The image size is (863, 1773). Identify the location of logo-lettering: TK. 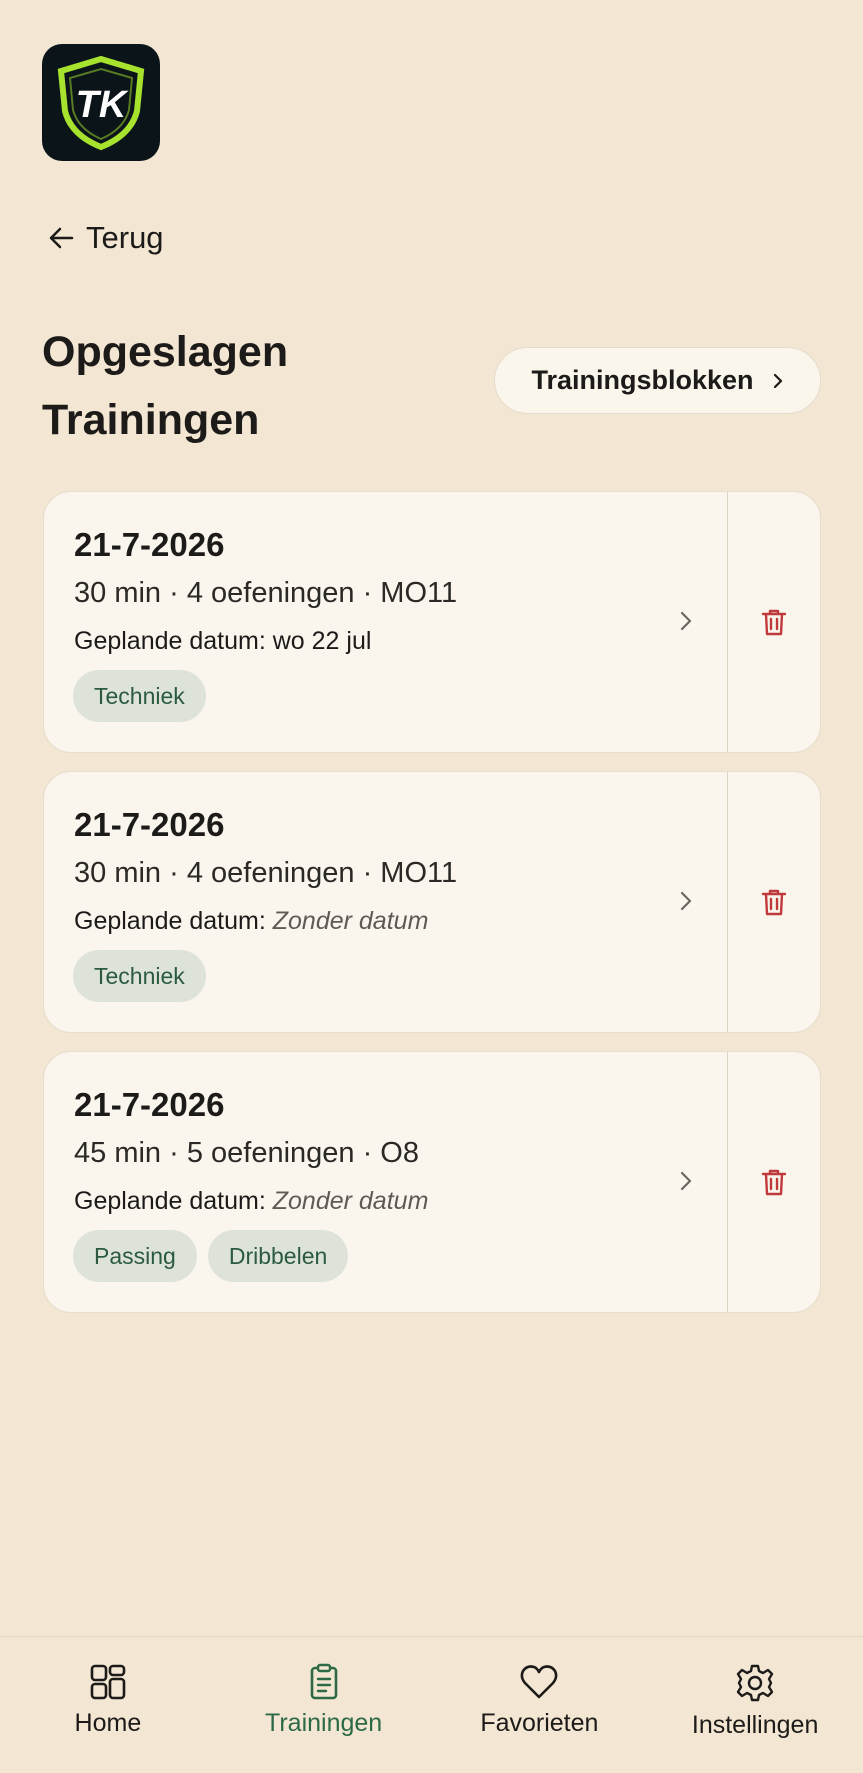
(102, 105).